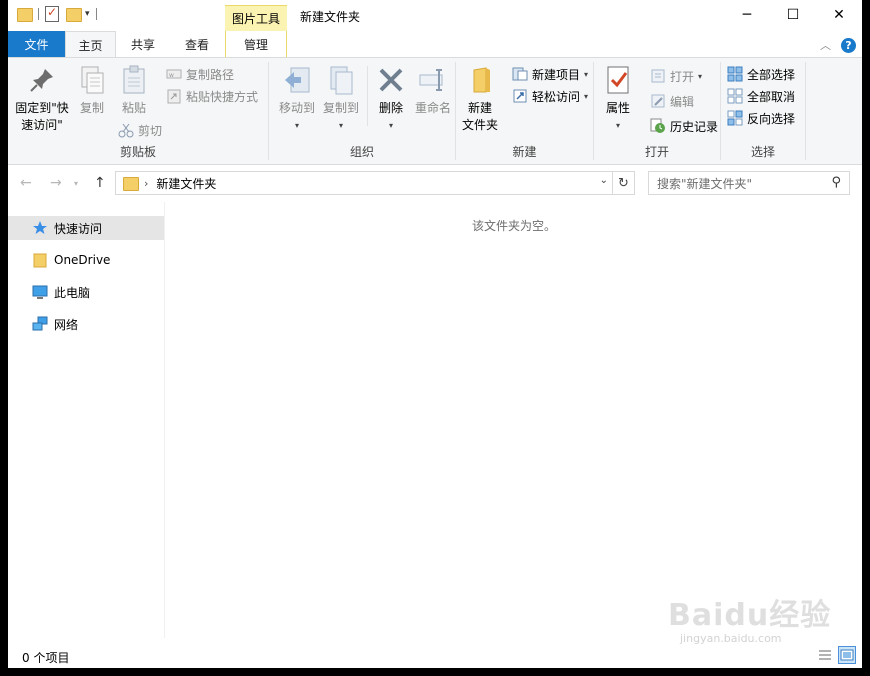  I want to click on back-arrow-icon: ←, so click(26, 183).